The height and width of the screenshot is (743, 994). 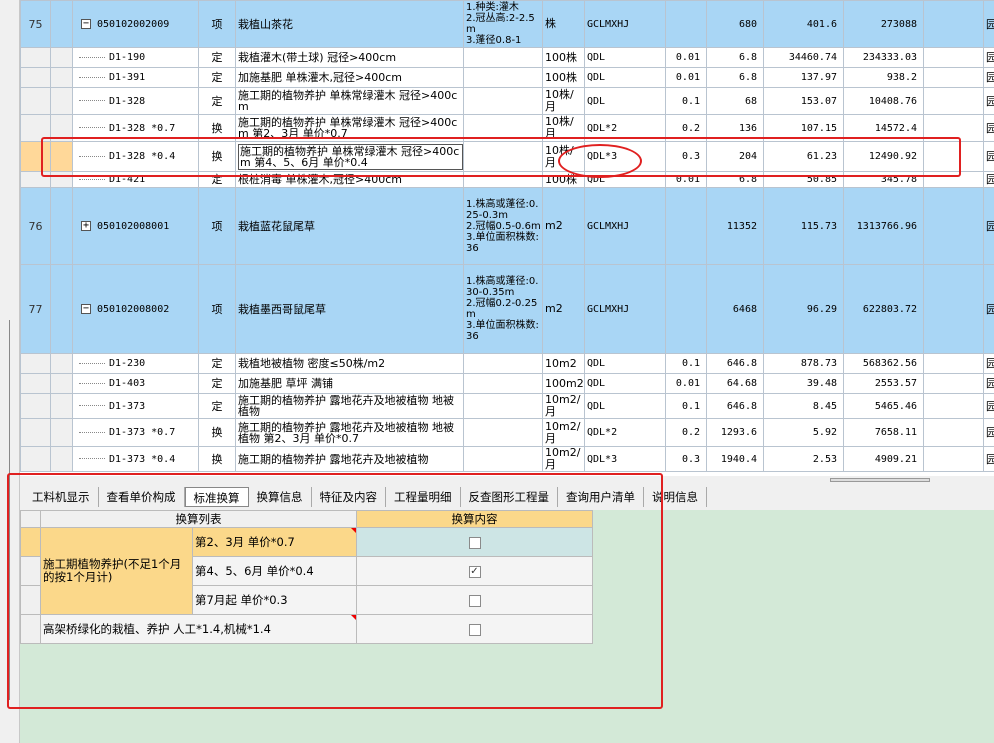 I want to click on option-checkbox-viaduct, so click(x=474, y=629).